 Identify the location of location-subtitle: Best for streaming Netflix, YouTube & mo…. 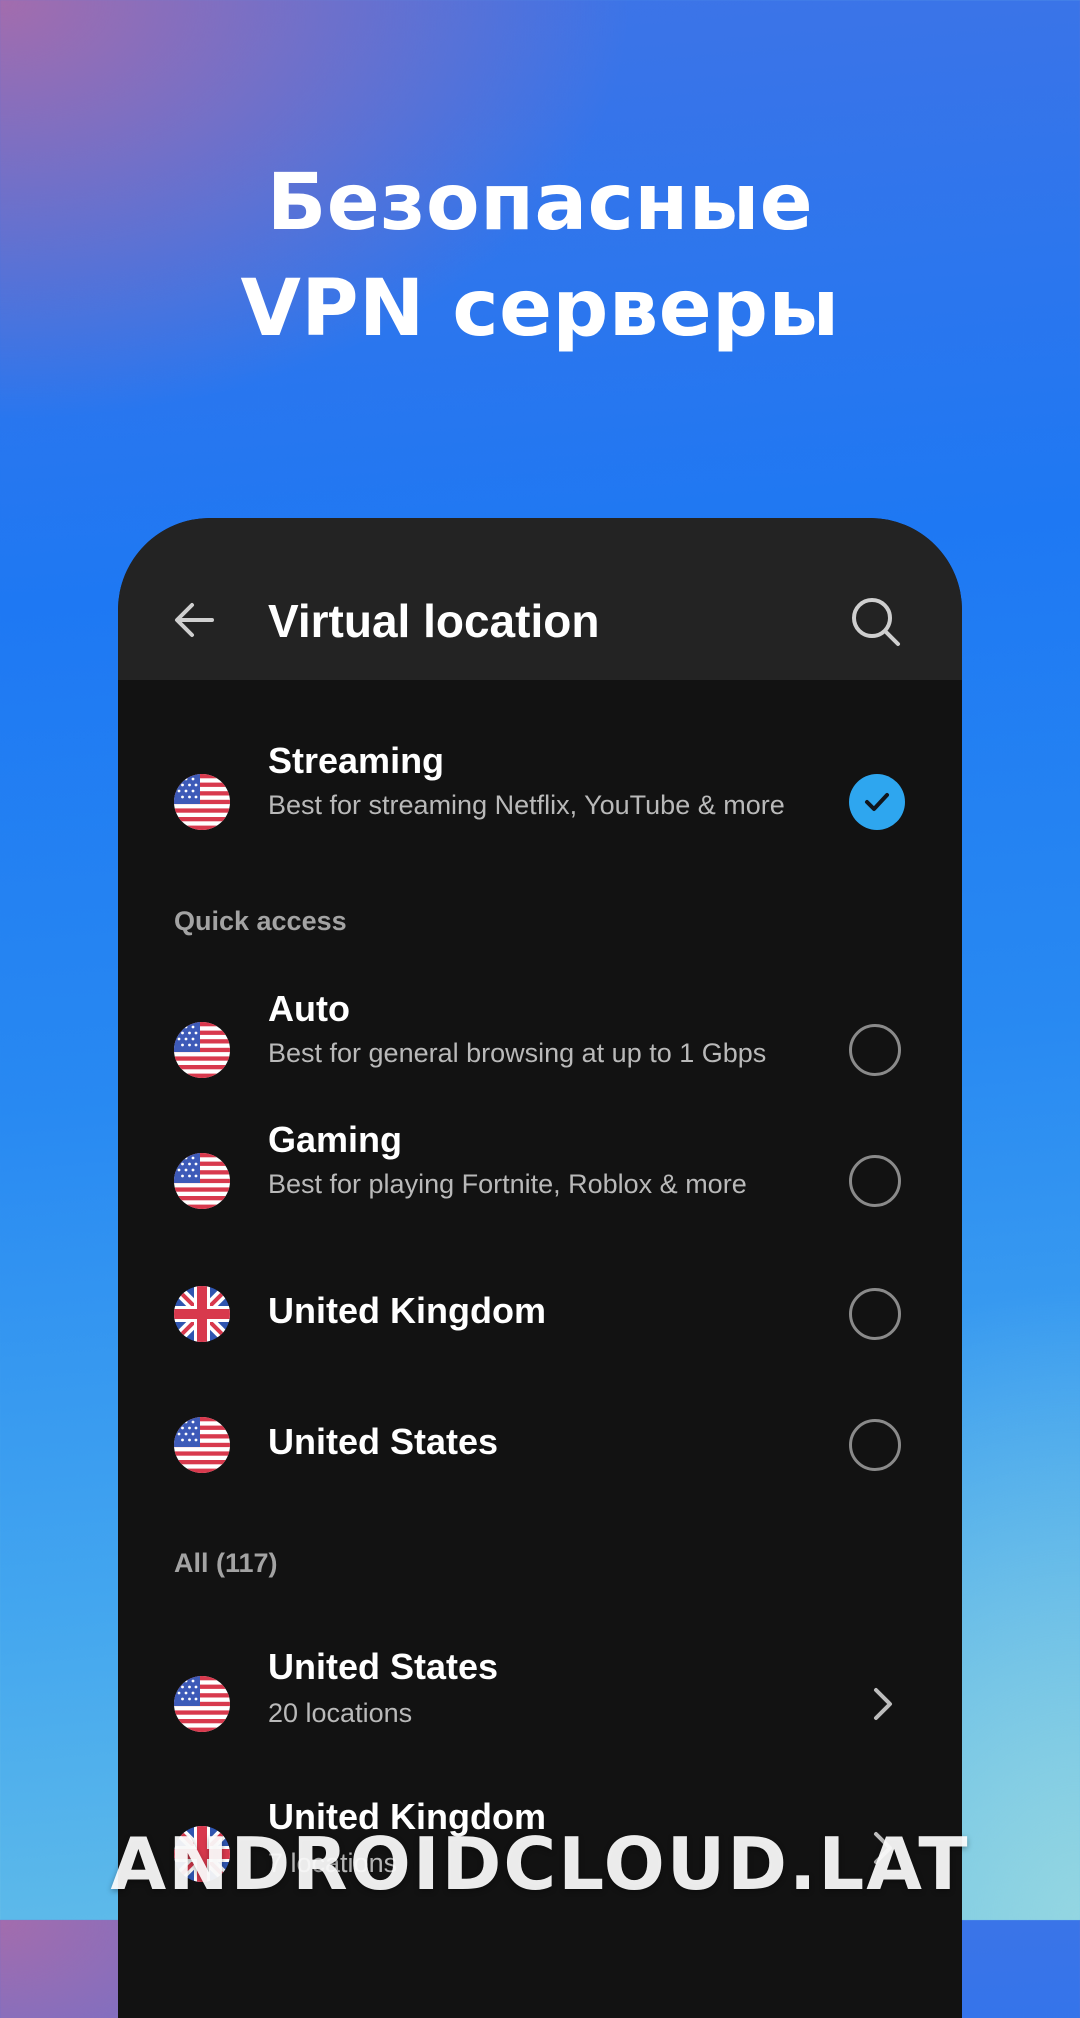
(526, 805).